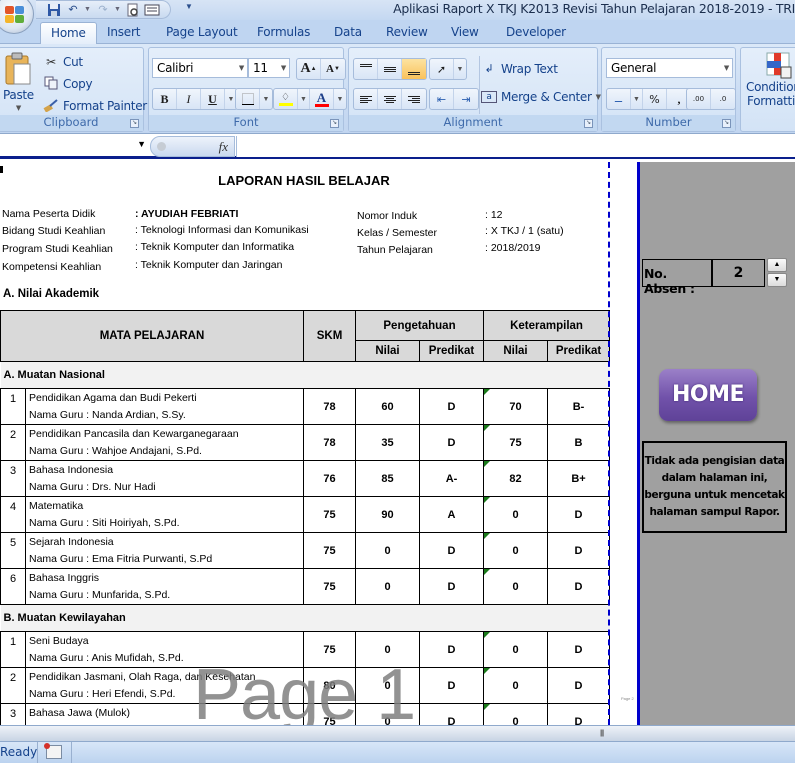  What do you see at coordinates (770, 80) in the screenshot?
I see `conditional-formatting-button: Conditional Formatting` at bounding box center [770, 80].